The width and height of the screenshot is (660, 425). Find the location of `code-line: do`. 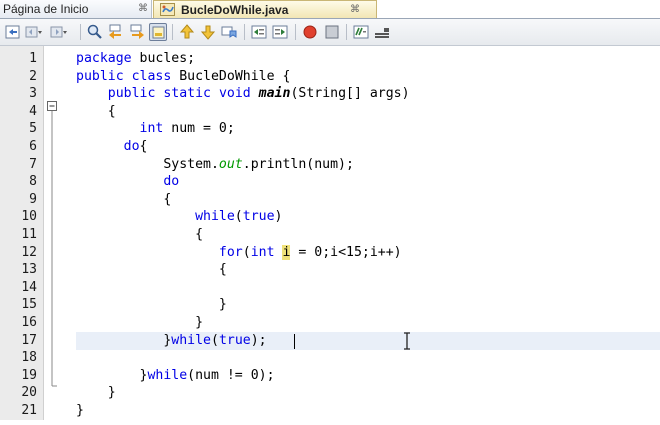

code-line: do is located at coordinates (127, 182).